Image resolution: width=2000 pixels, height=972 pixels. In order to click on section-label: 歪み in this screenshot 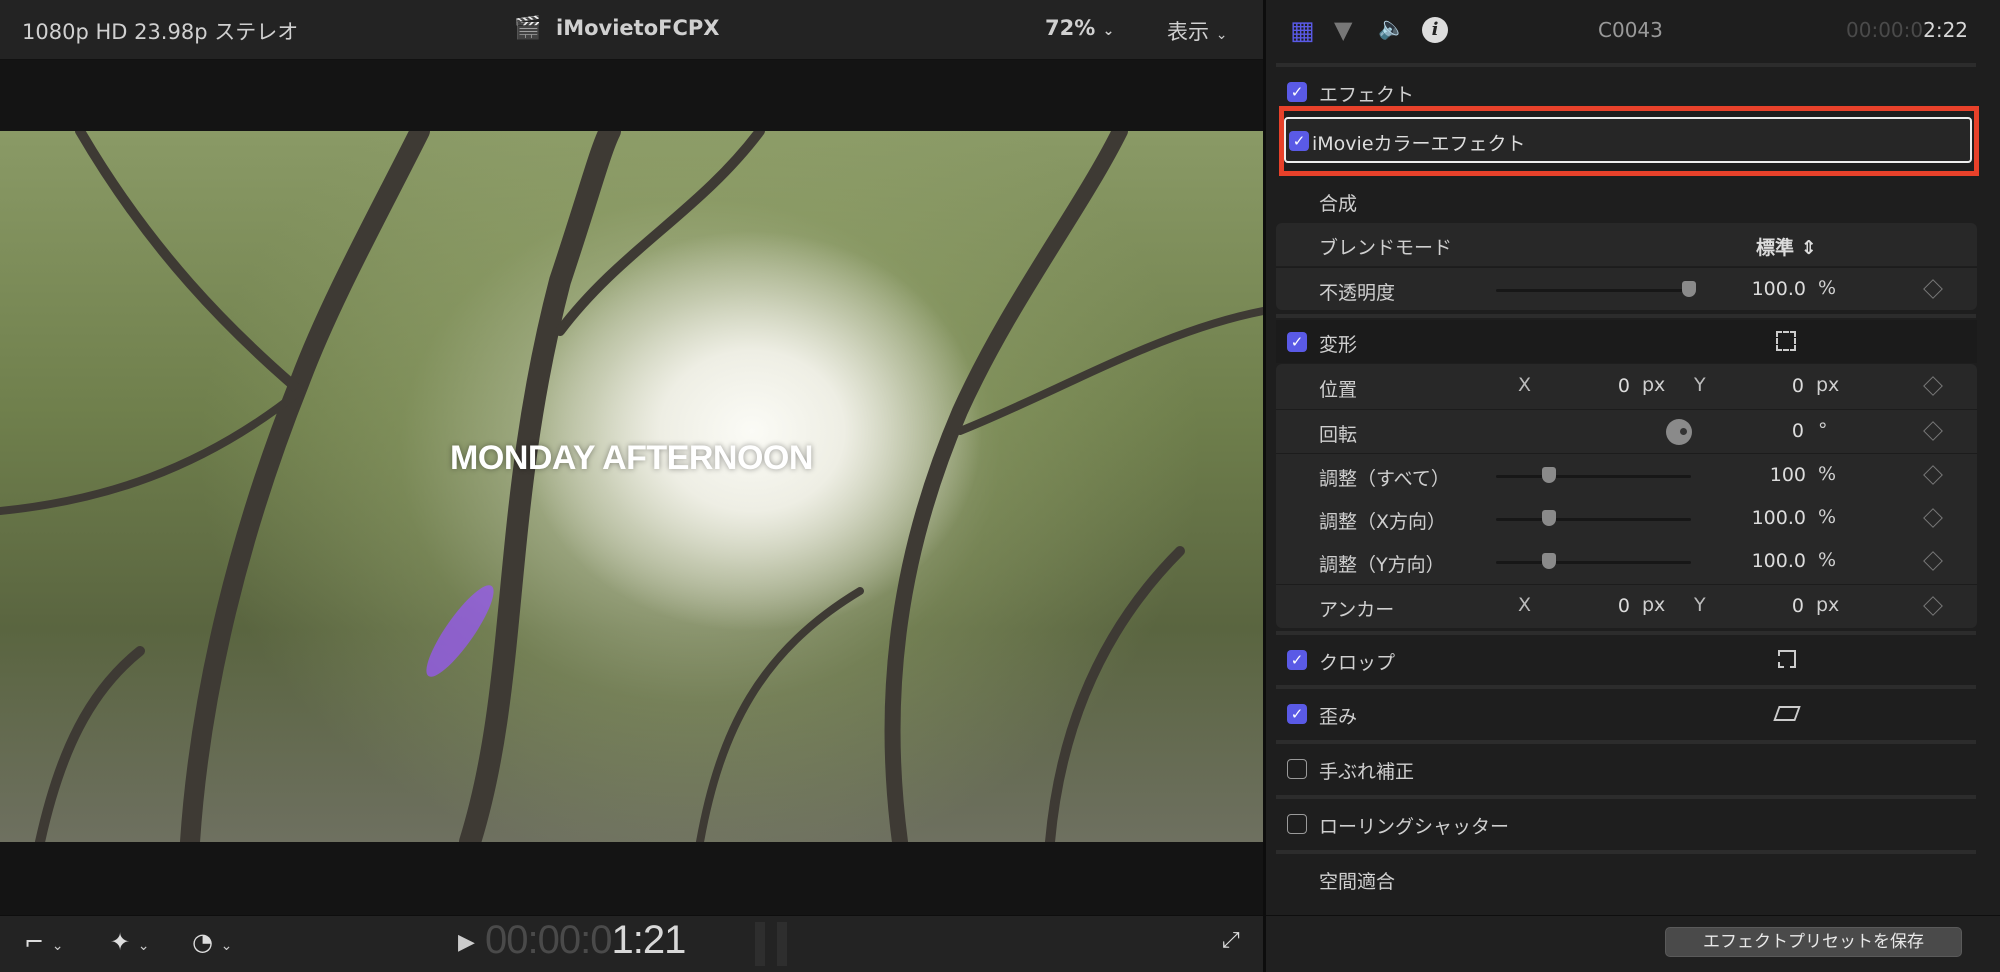, I will do `click(1338, 717)`.